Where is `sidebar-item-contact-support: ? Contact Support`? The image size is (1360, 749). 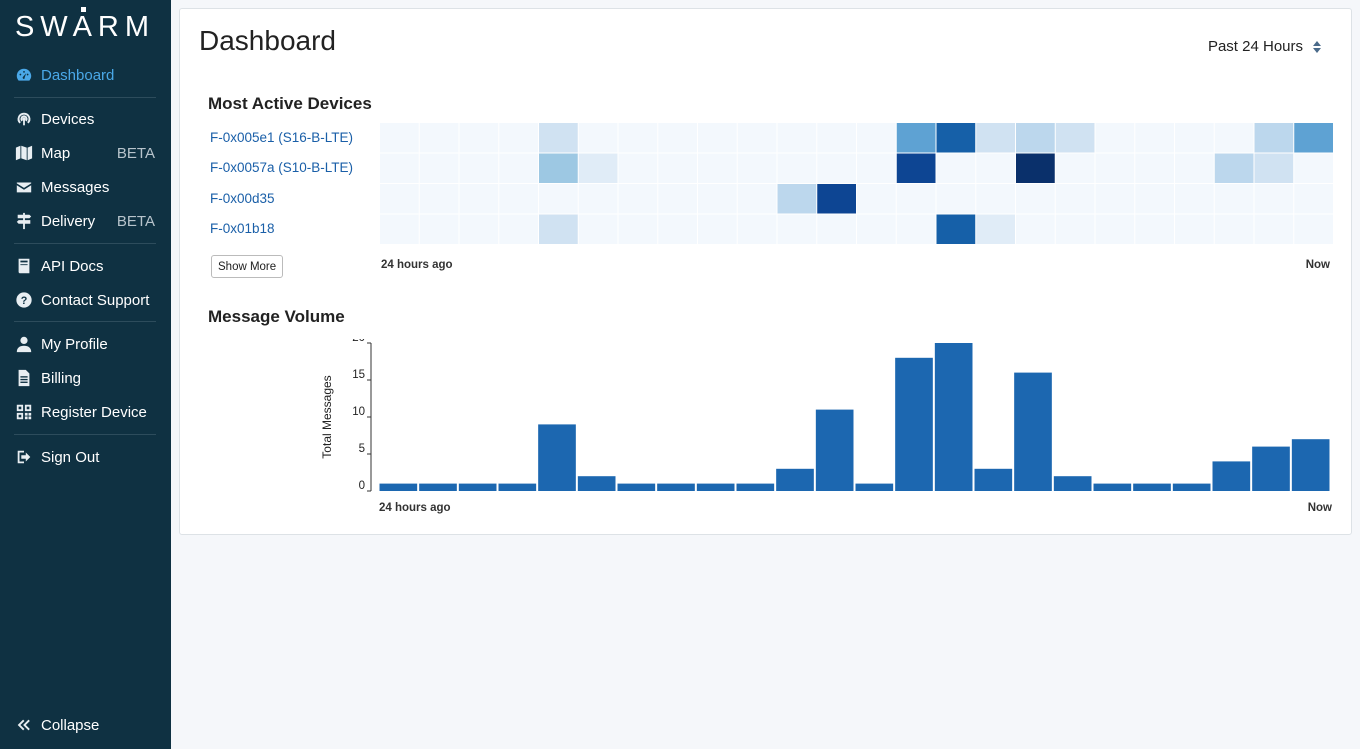
sidebar-item-contact-support: ? Contact Support is located at coordinates (86, 300).